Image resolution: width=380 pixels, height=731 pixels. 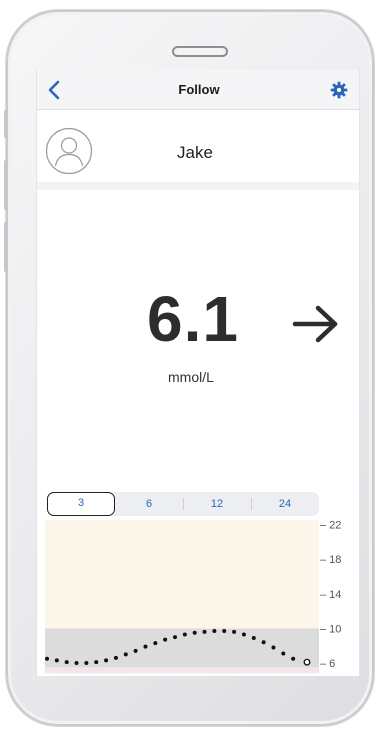 I want to click on mute-switch, so click(x=6, y=124).